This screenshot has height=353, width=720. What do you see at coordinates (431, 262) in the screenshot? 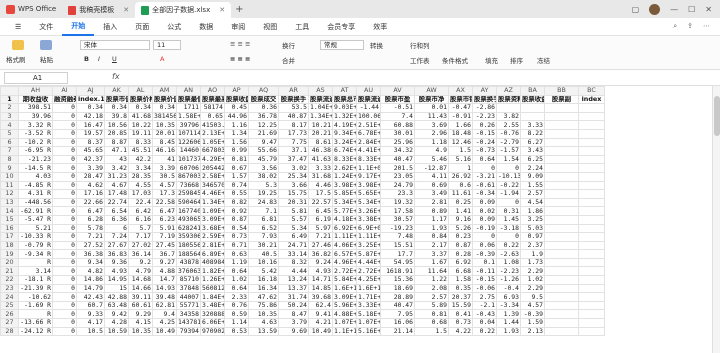
I see `cell: 1.67` at bounding box center [431, 262].